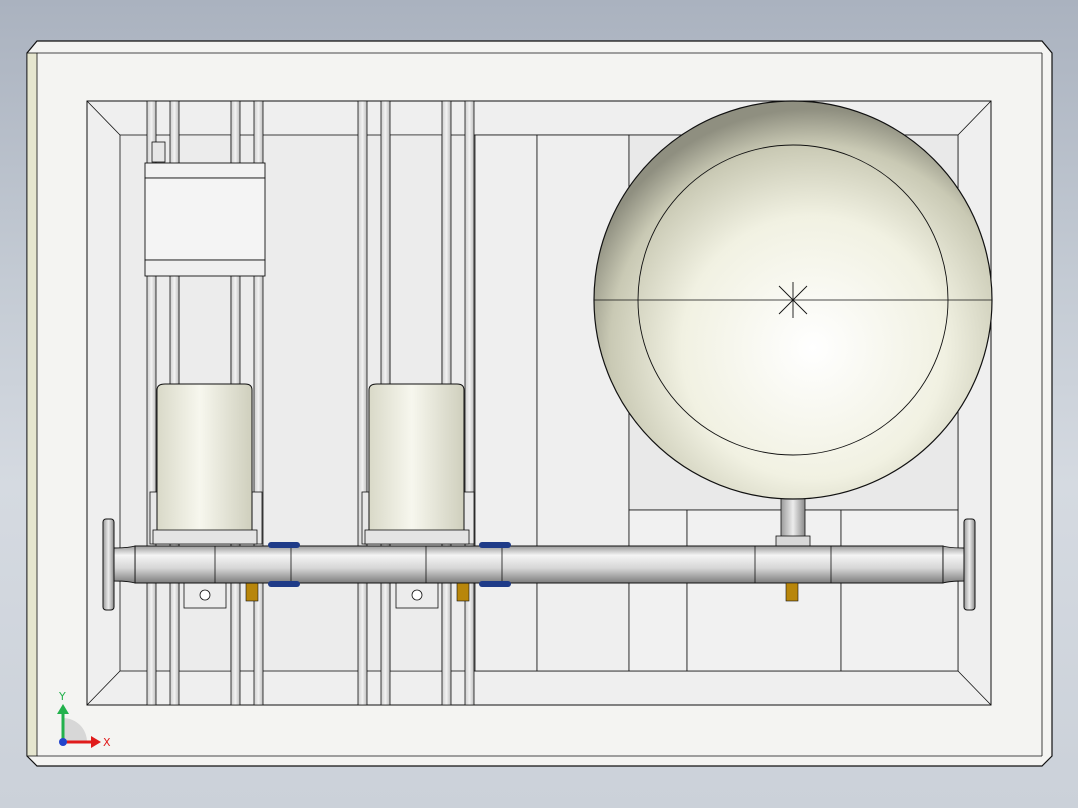  Describe the element at coordinates (205, 219) in the screenshot. I see `control-box-body` at that location.